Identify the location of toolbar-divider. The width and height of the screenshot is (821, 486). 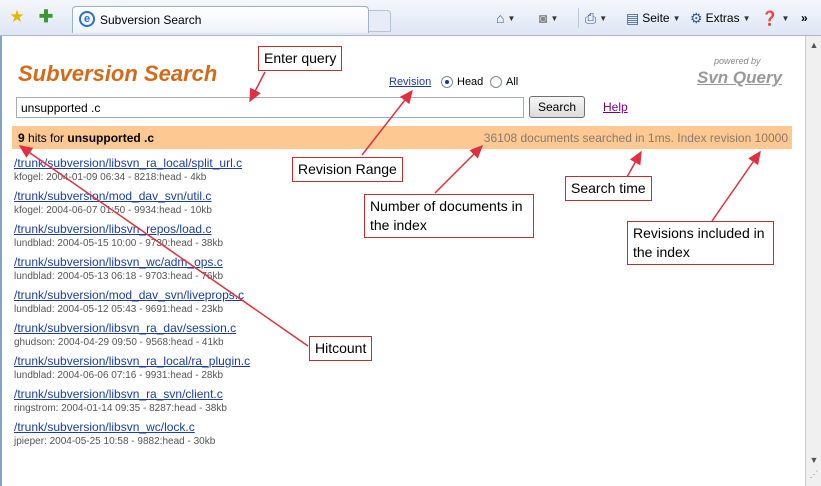
(578, 18).